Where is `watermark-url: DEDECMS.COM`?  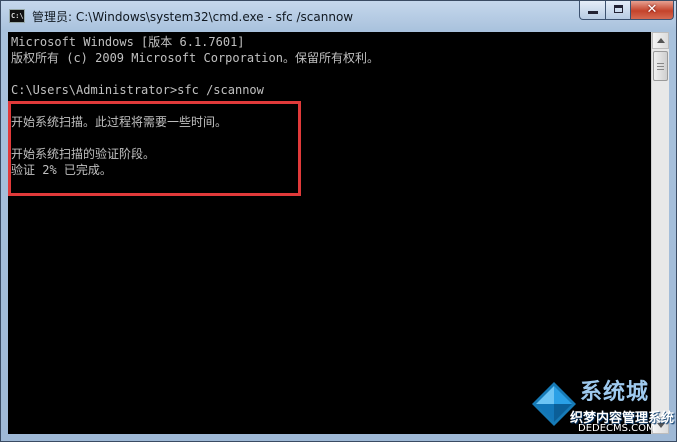 watermark-url: DEDECMS.COM is located at coordinates (616, 428).